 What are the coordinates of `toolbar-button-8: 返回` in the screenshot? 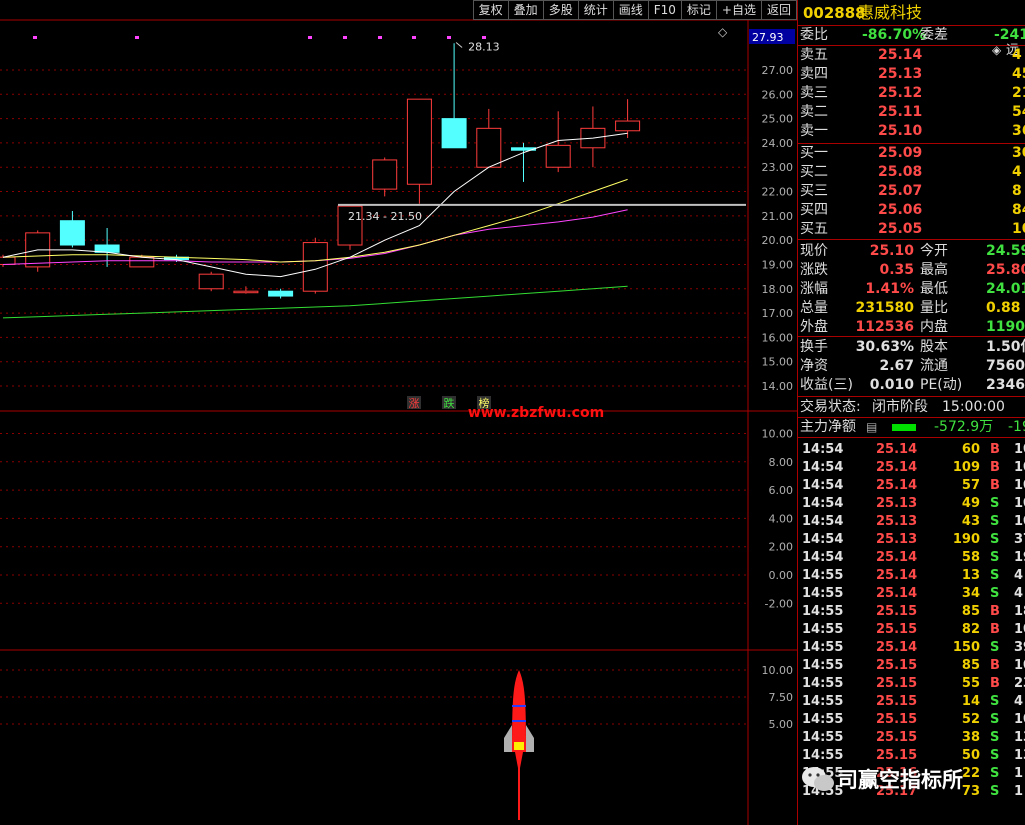 It's located at (779, 10).